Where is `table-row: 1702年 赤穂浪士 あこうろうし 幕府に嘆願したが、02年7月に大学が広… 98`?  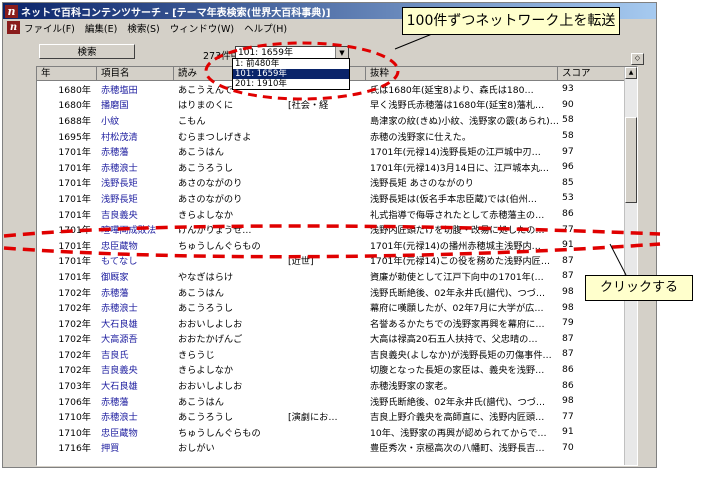 table-row: 1702年 赤穂浪士 あこうろうし 幕府に嘆願したが、02年7月に大学が広… 98 is located at coordinates (331, 307).